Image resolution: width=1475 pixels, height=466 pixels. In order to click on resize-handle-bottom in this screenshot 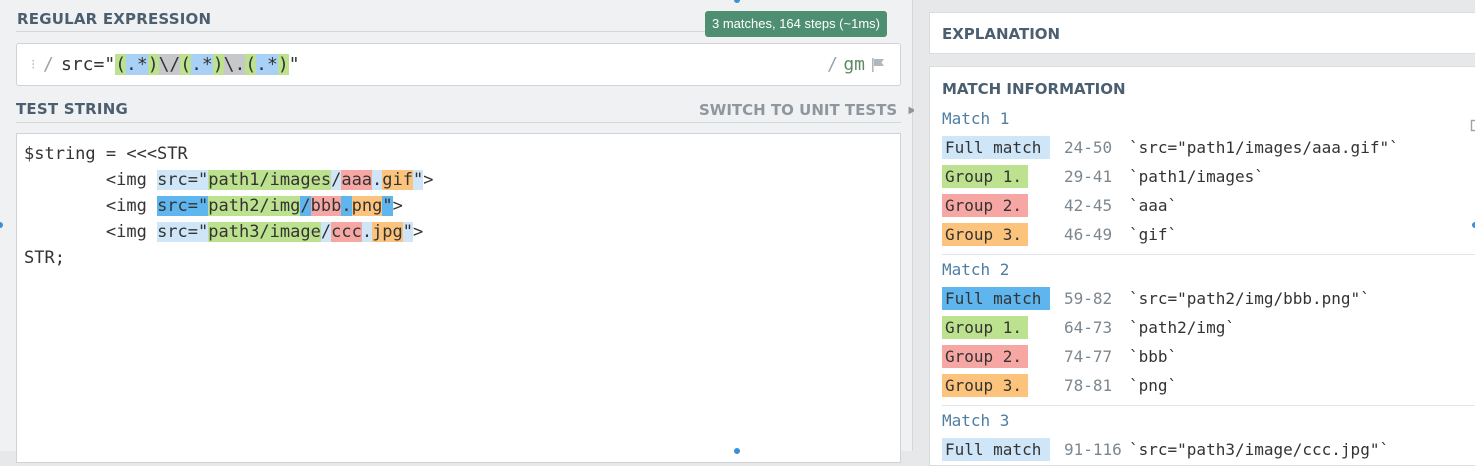, I will do `click(737, 451)`.